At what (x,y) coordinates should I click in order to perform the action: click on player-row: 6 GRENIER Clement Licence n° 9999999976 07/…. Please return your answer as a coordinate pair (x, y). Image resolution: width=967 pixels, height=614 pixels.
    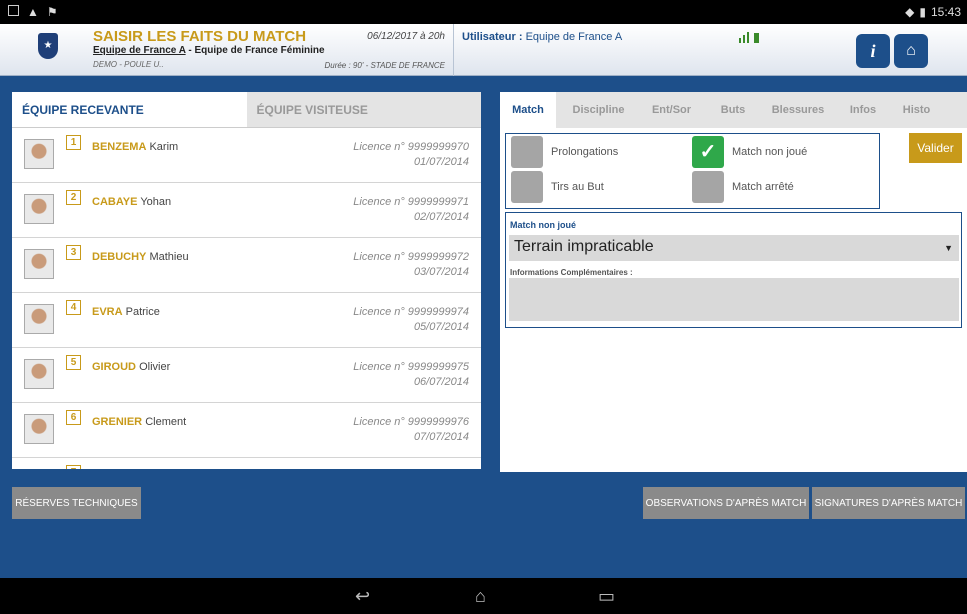
    Looking at the image, I should click on (246, 430).